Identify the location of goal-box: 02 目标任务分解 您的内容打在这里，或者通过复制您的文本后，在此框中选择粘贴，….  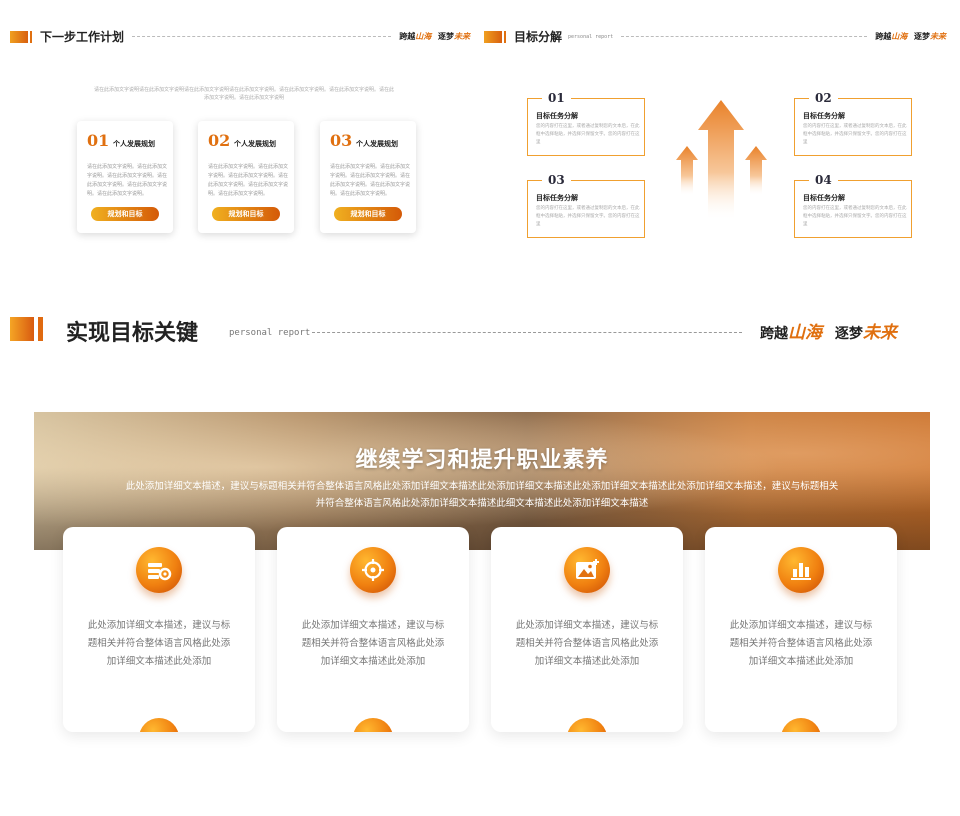
(853, 123).